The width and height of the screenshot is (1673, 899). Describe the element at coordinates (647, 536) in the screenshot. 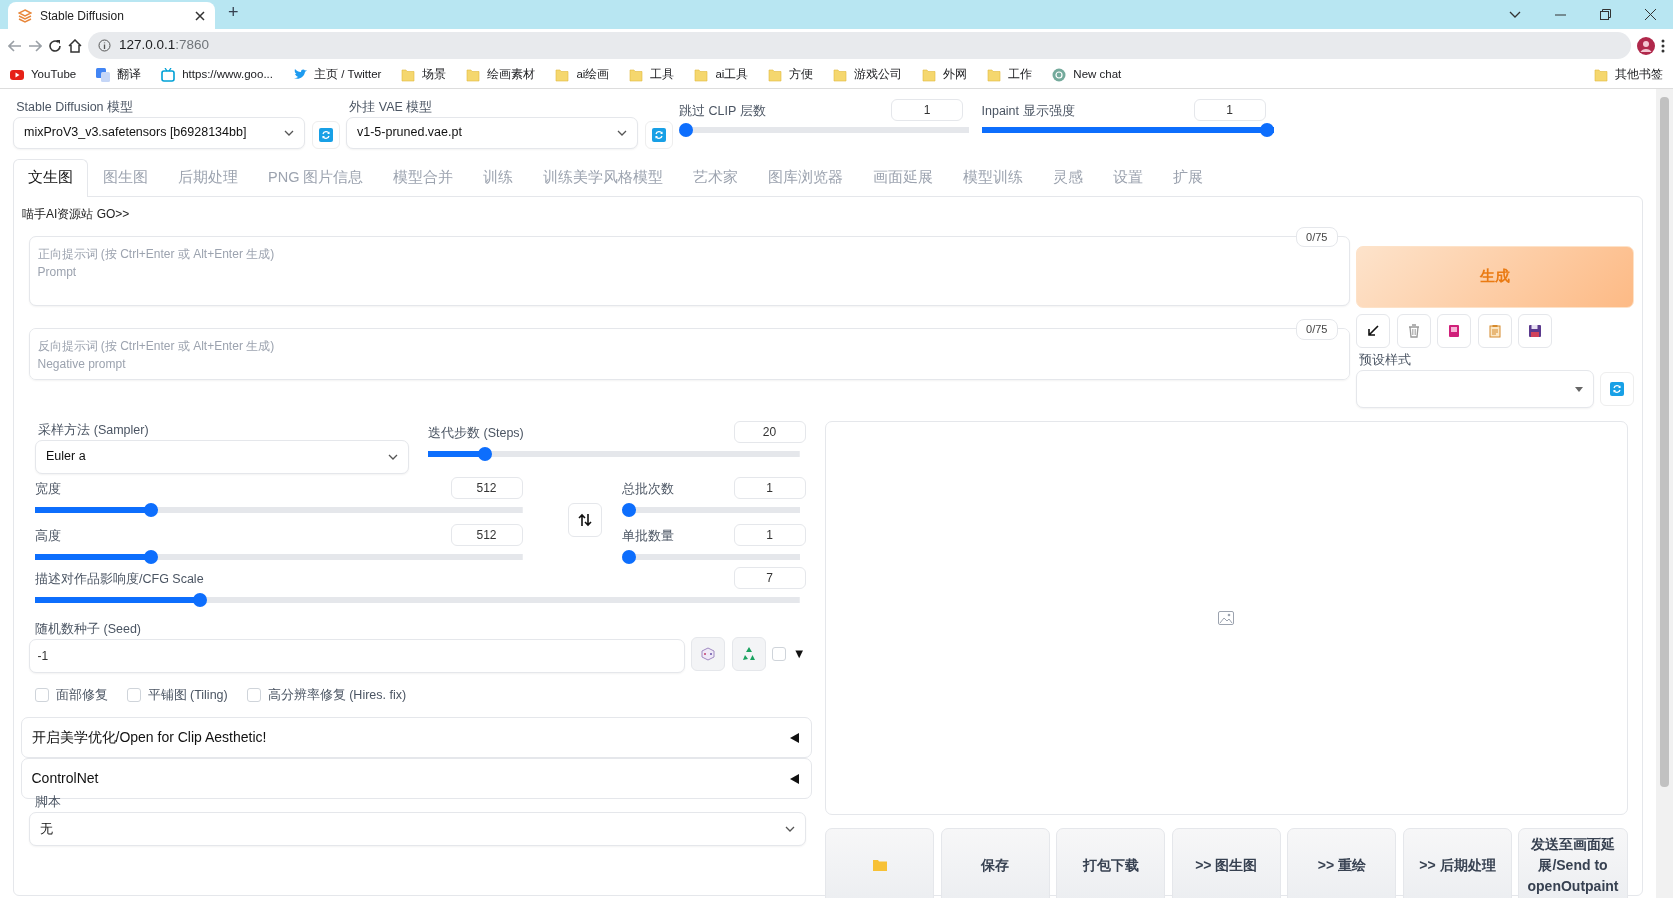

I see `slider-label: 单批数量` at that location.